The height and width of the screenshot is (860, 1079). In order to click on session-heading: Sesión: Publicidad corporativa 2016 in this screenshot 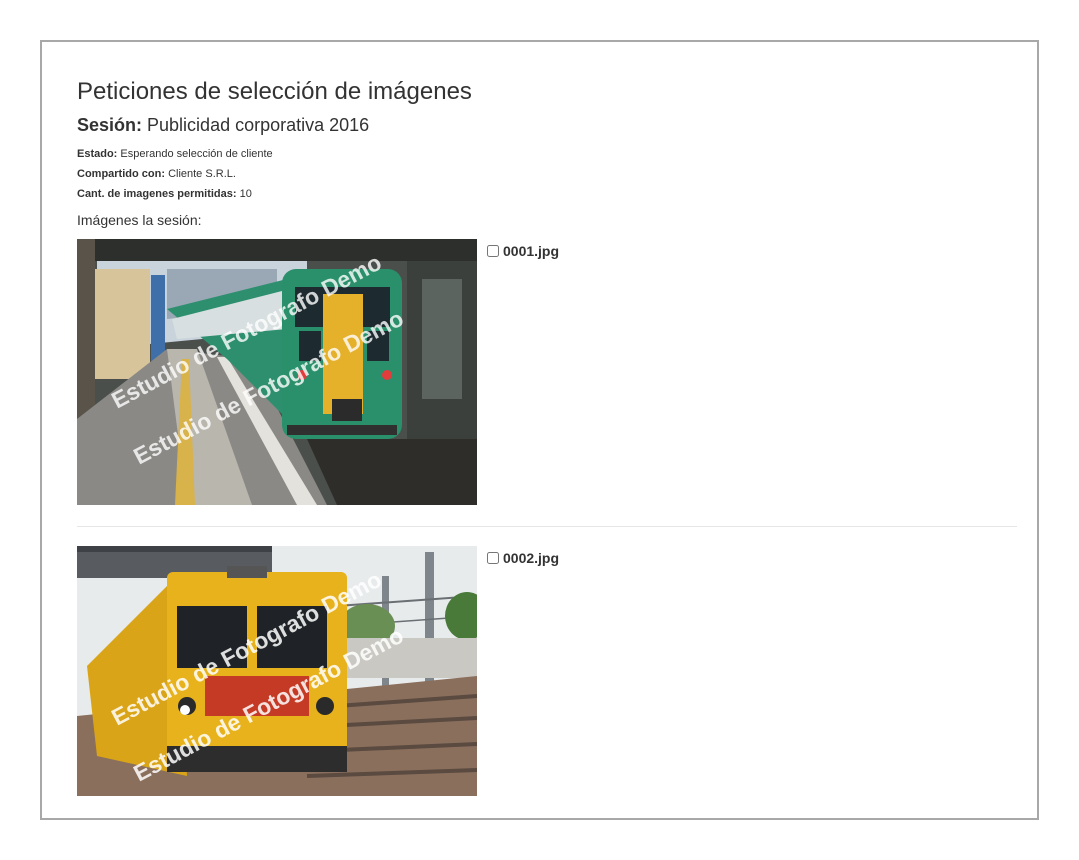, I will do `click(223, 125)`.